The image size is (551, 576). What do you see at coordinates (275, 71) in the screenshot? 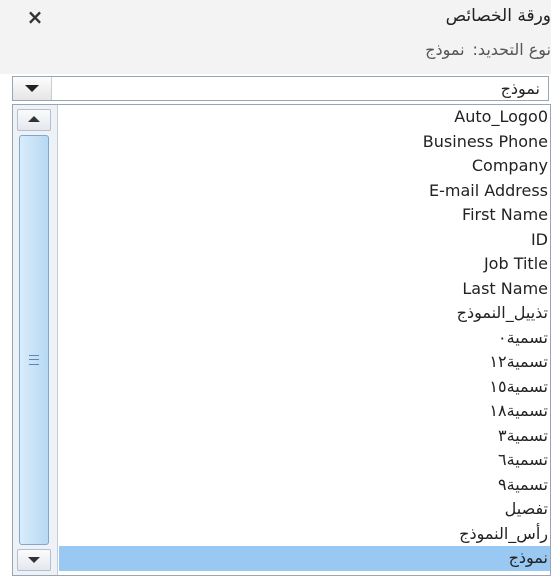
I see `header-divider` at bounding box center [275, 71].